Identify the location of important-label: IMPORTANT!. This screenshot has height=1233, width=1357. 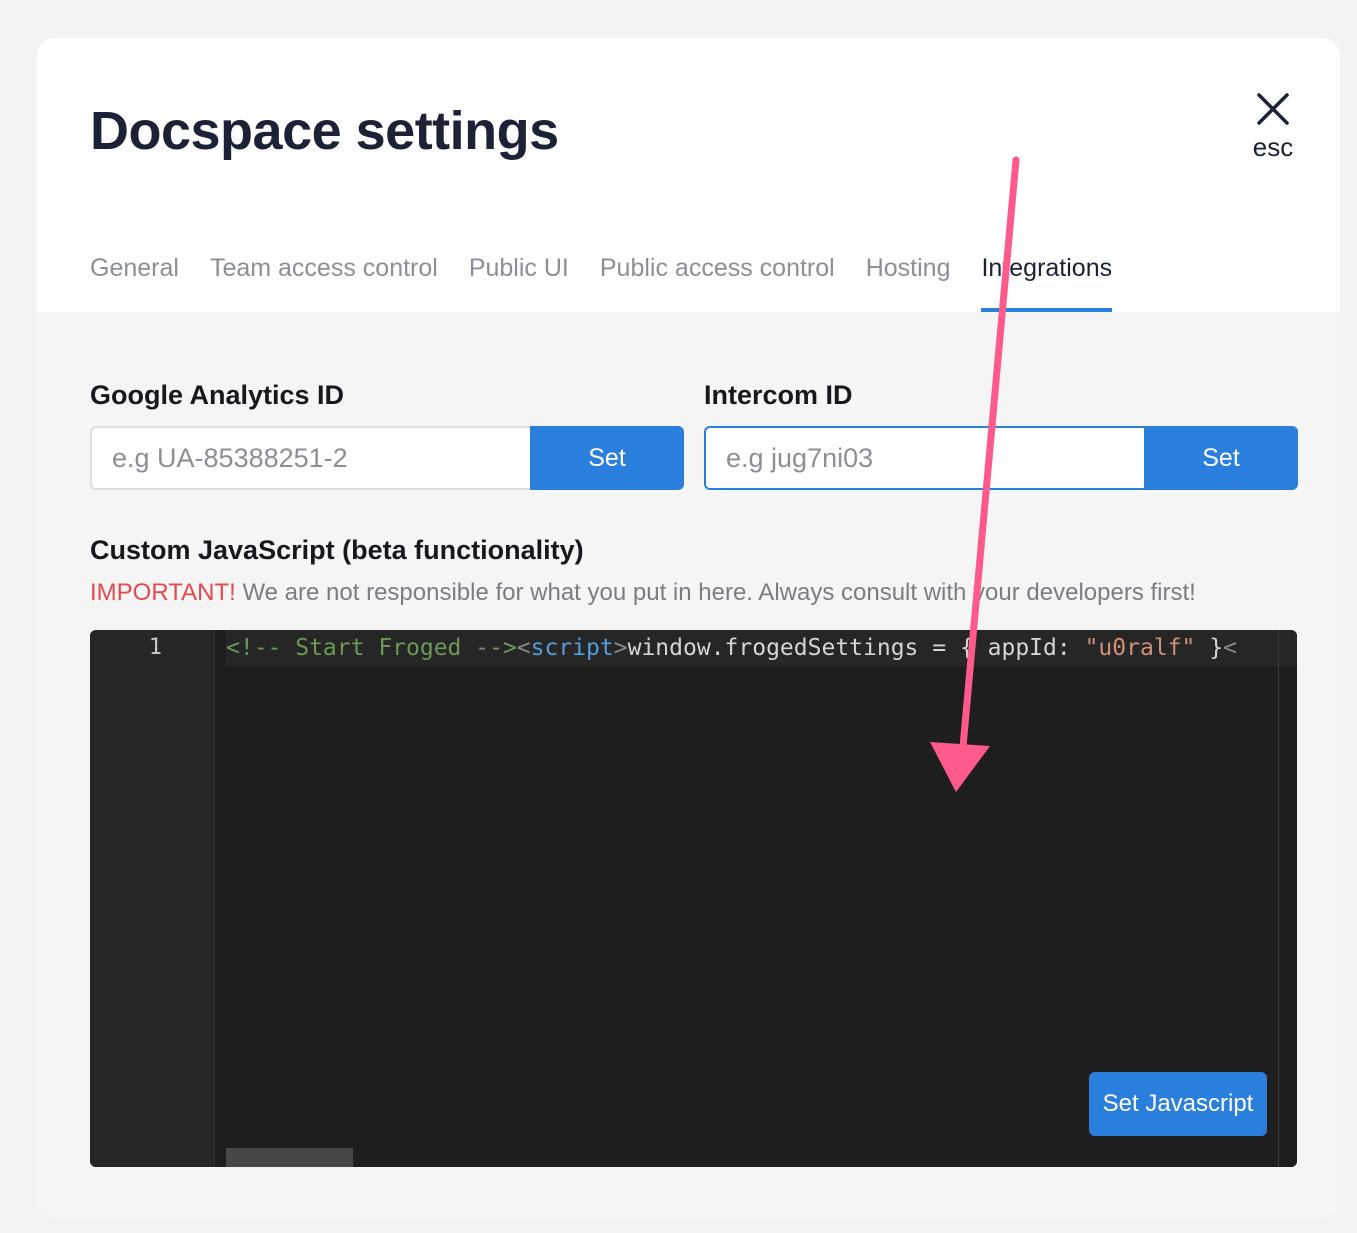
(163, 592).